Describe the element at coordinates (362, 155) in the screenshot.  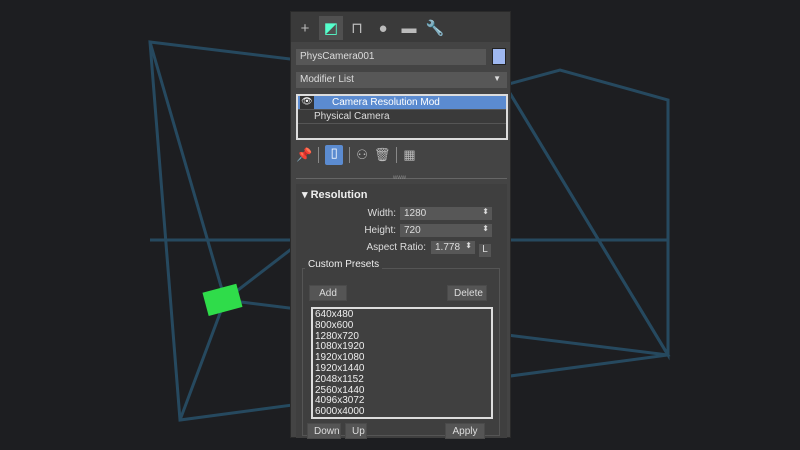
I see `make-unique-icon: ⚇` at that location.